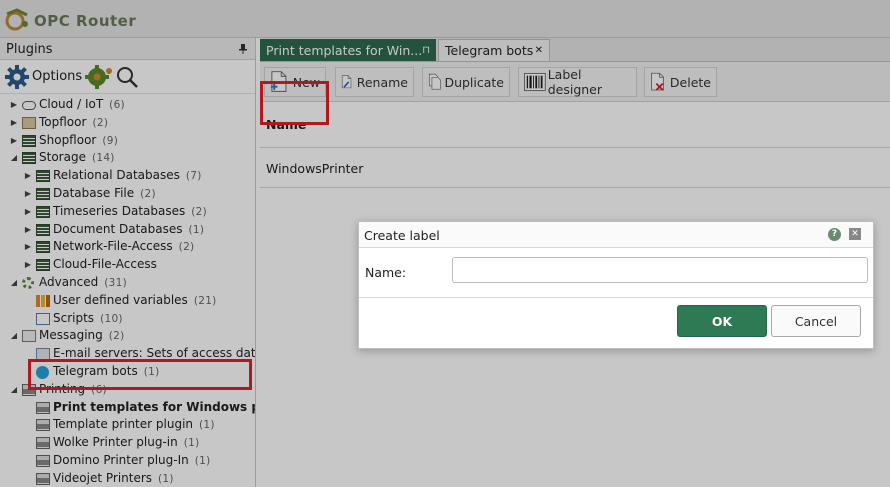 The height and width of the screenshot is (487, 890). What do you see at coordinates (402, 235) in the screenshot?
I see `dialog-title: Create label` at bounding box center [402, 235].